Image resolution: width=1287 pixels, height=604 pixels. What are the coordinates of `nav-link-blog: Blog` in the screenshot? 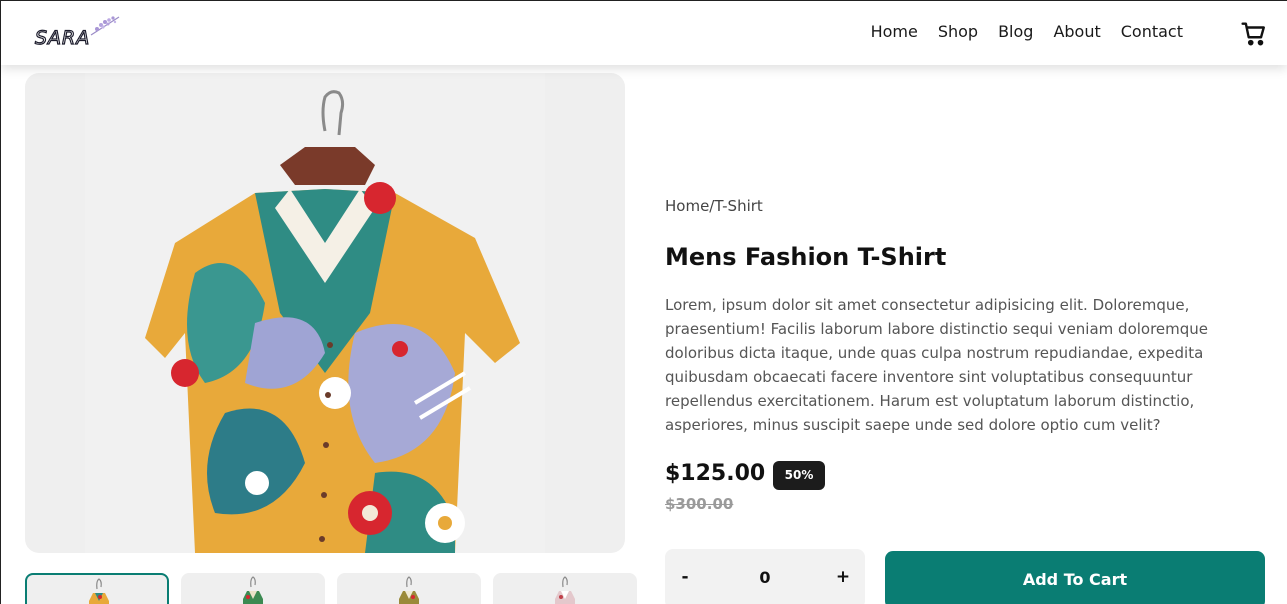 It's located at (1015, 32).